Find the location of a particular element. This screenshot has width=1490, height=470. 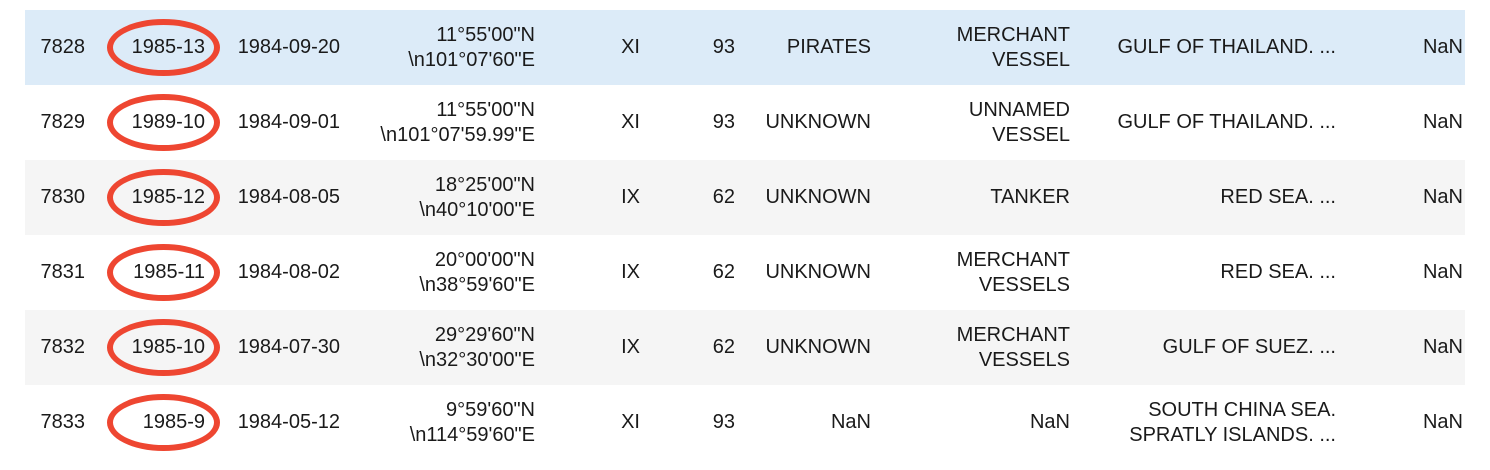

row-index: 7833 is located at coordinates (63, 422).